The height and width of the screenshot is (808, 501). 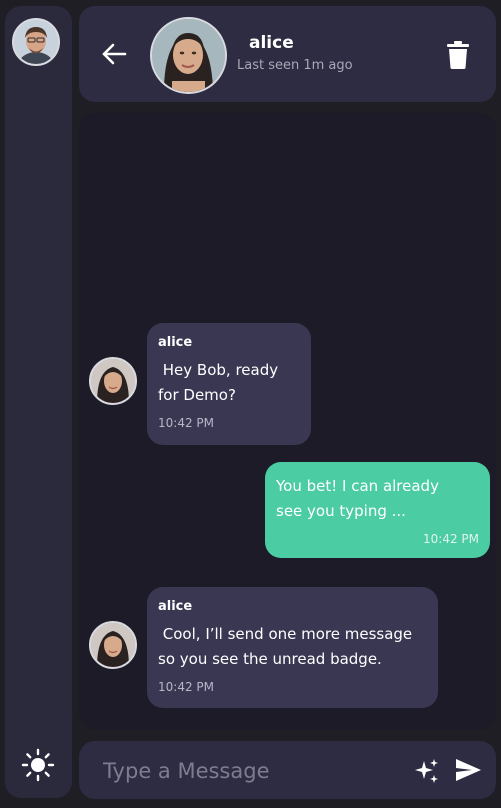 I want to click on theme-toggle-button, so click(x=38, y=765).